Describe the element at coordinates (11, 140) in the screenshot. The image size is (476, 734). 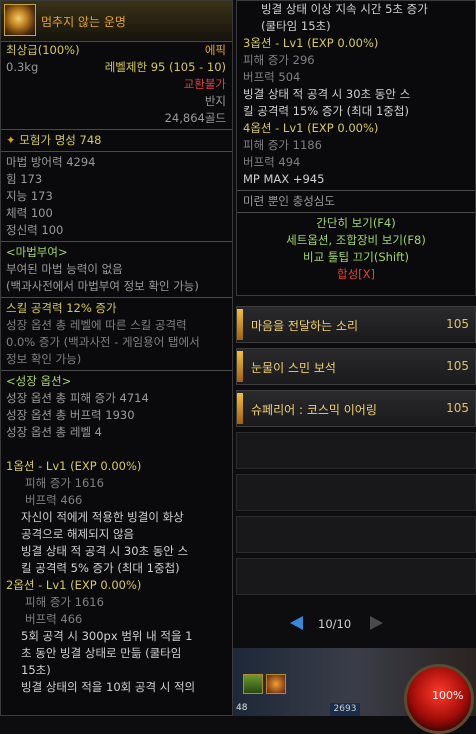
I see `fame-icon: ✦` at that location.